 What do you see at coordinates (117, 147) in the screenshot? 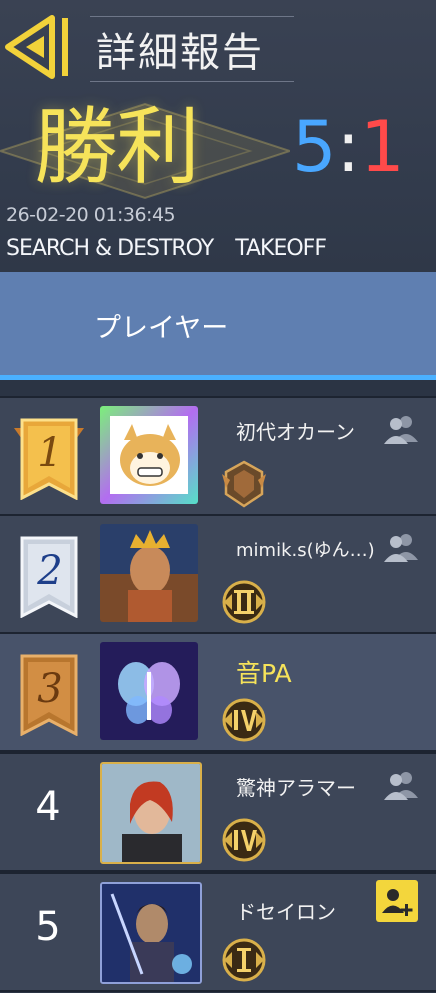
I see `match-result: 勝利` at bounding box center [117, 147].